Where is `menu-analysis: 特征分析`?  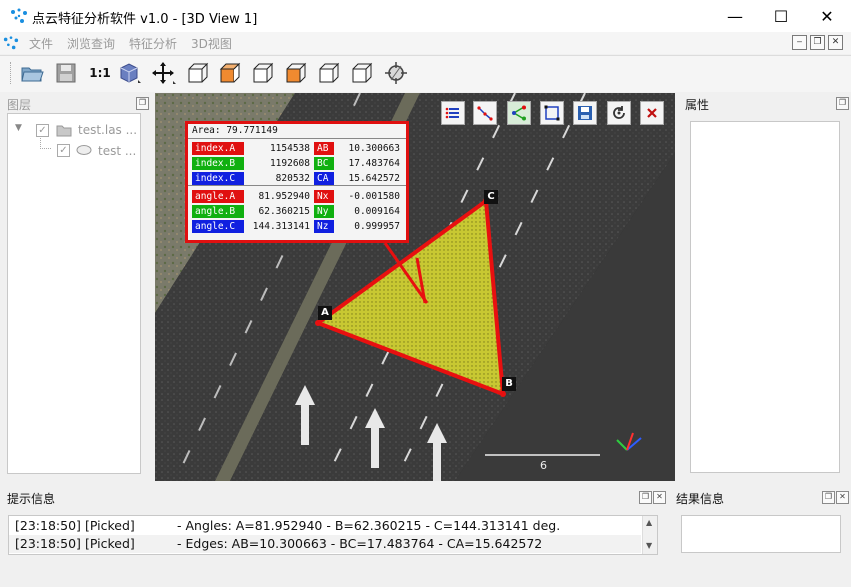
menu-analysis: 特征分析 is located at coordinates (153, 43).